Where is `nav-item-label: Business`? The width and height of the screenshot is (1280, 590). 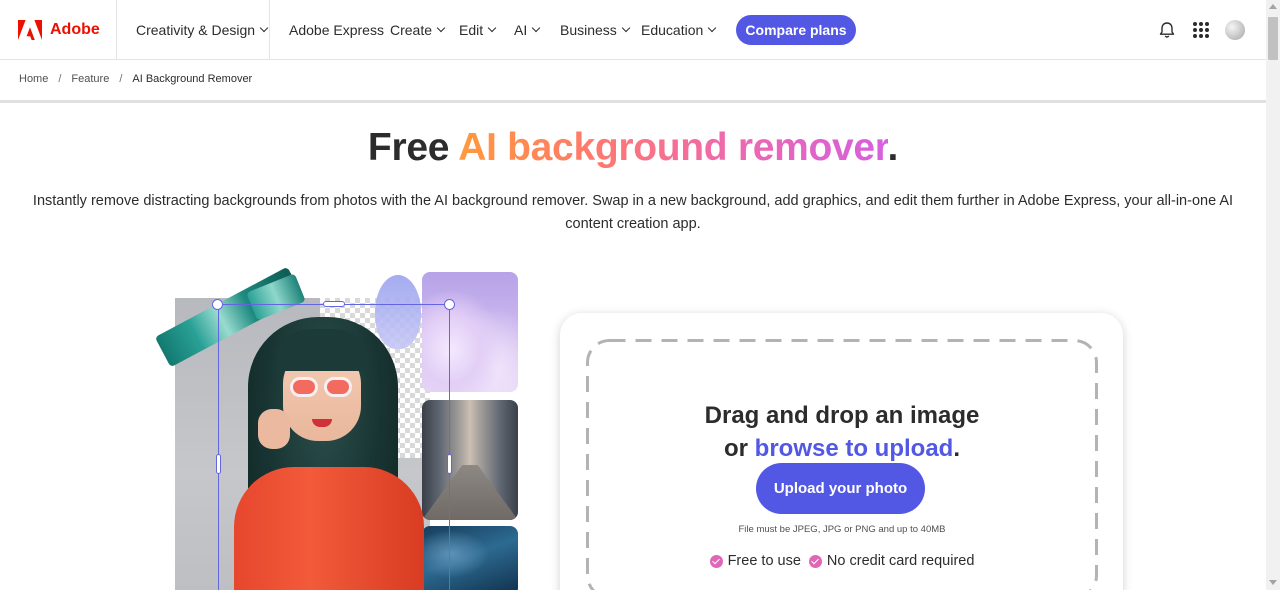
nav-item-label: Business is located at coordinates (588, 30).